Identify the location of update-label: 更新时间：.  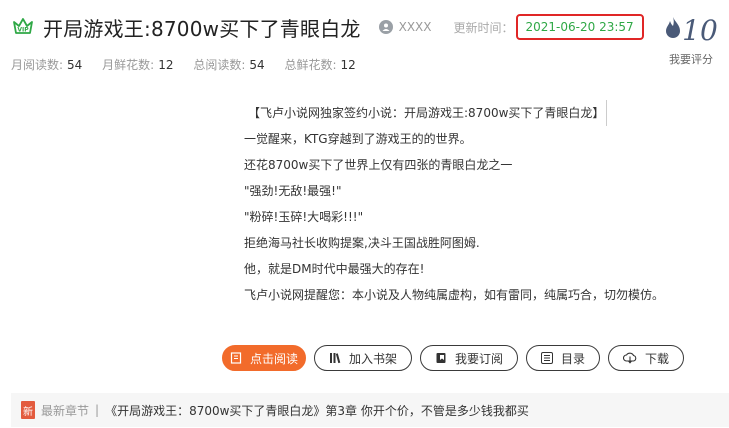
(483, 27).